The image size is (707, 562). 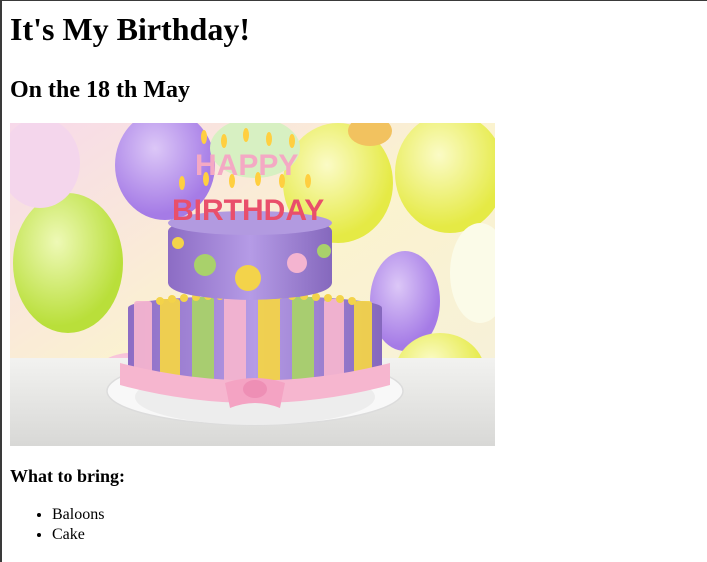 What do you see at coordinates (248, 210) in the screenshot?
I see `svg-text: BIRTHDAY` at bounding box center [248, 210].